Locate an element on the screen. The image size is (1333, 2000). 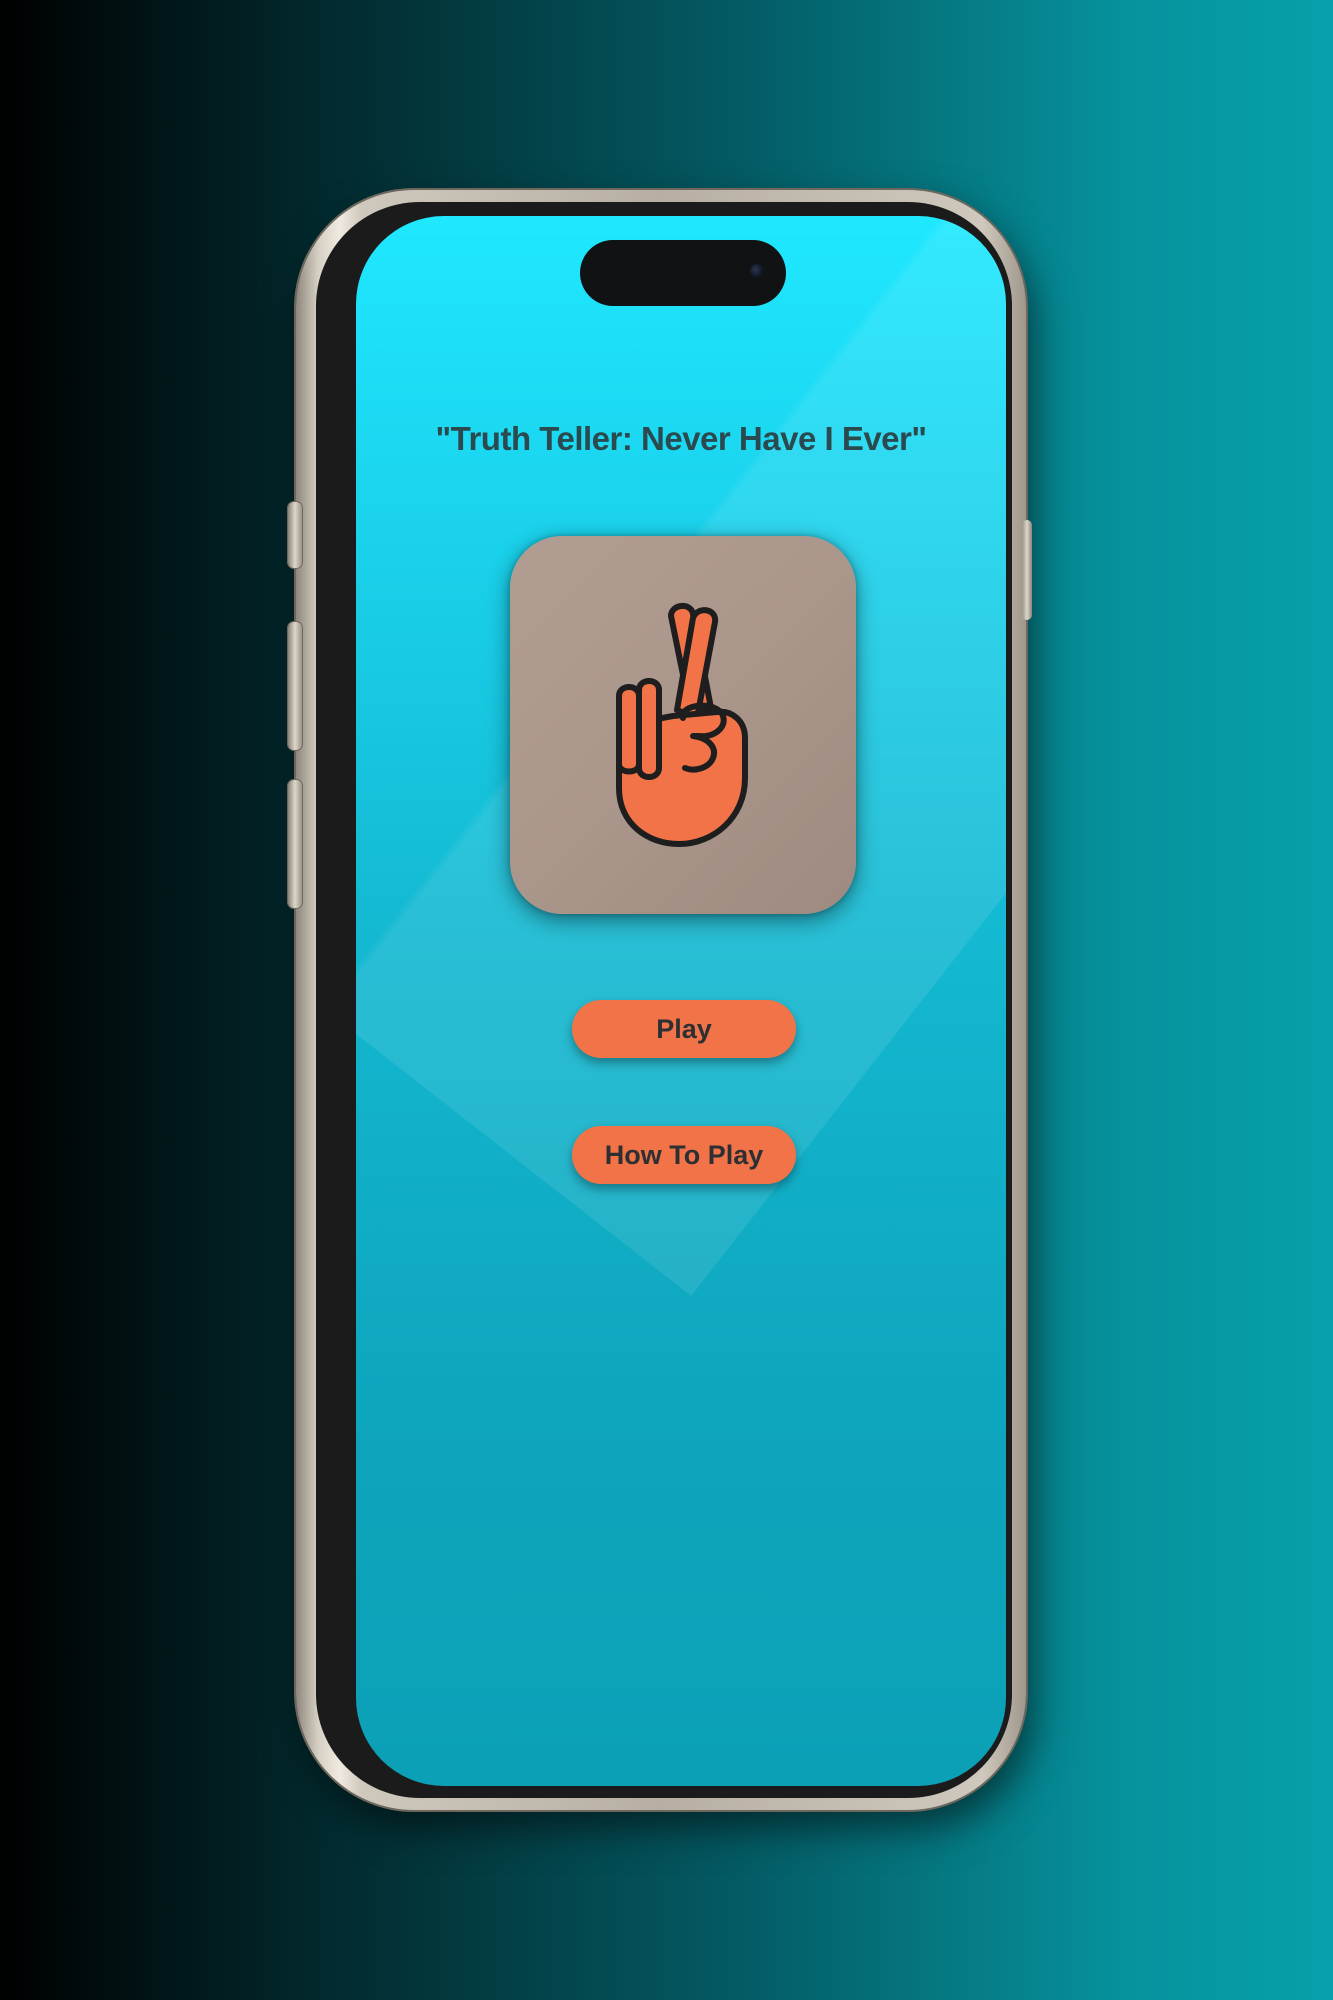
dynamic-island is located at coordinates (683, 273).